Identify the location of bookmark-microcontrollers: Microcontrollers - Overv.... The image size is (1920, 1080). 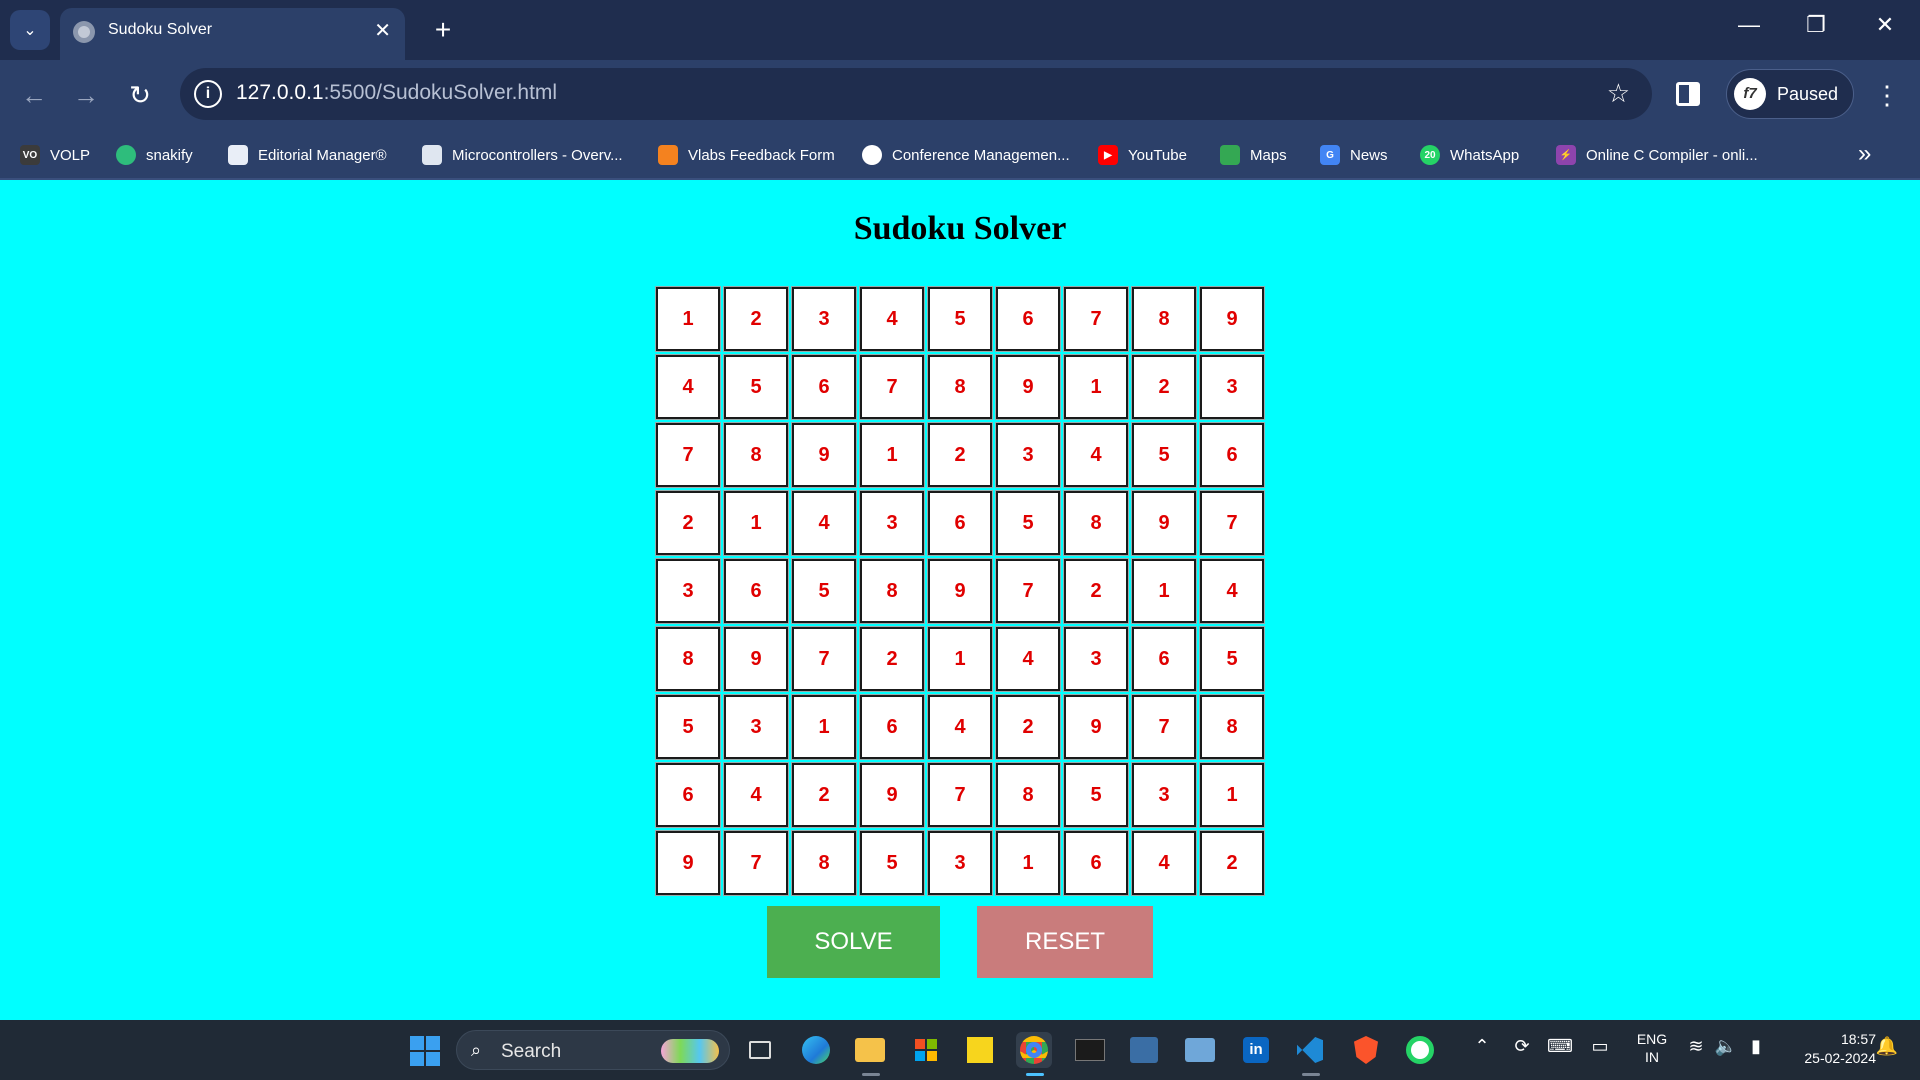
(522, 155).